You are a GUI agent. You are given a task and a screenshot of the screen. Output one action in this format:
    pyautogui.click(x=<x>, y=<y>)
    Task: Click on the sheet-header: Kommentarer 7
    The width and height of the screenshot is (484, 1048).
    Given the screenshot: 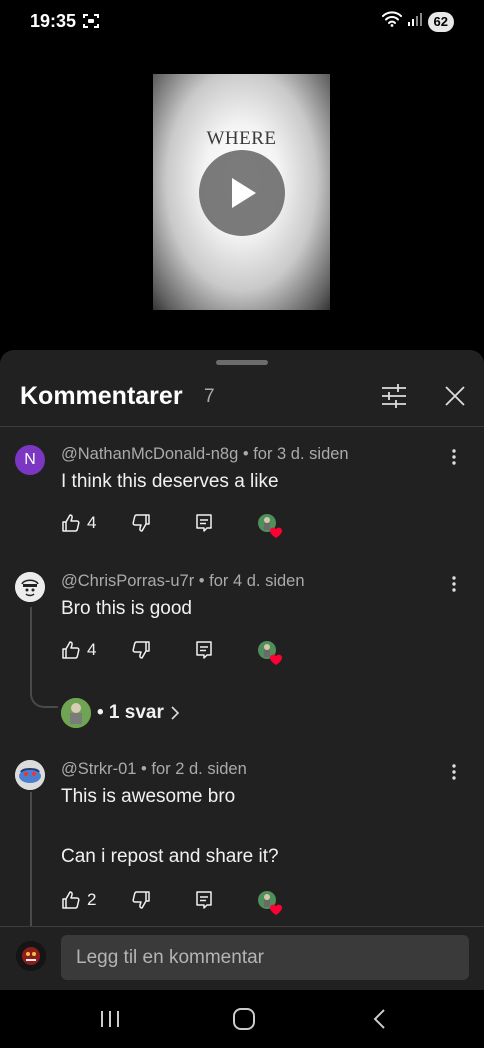 What is the action you would take?
    pyautogui.click(x=242, y=400)
    